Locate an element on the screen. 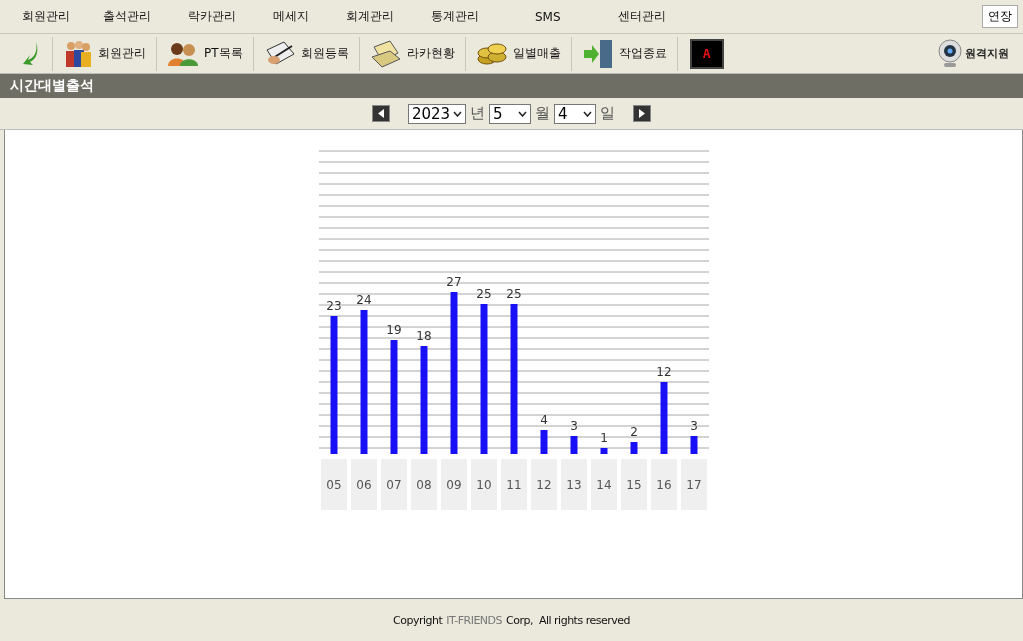  category-label: 11 is located at coordinates (513, 484).